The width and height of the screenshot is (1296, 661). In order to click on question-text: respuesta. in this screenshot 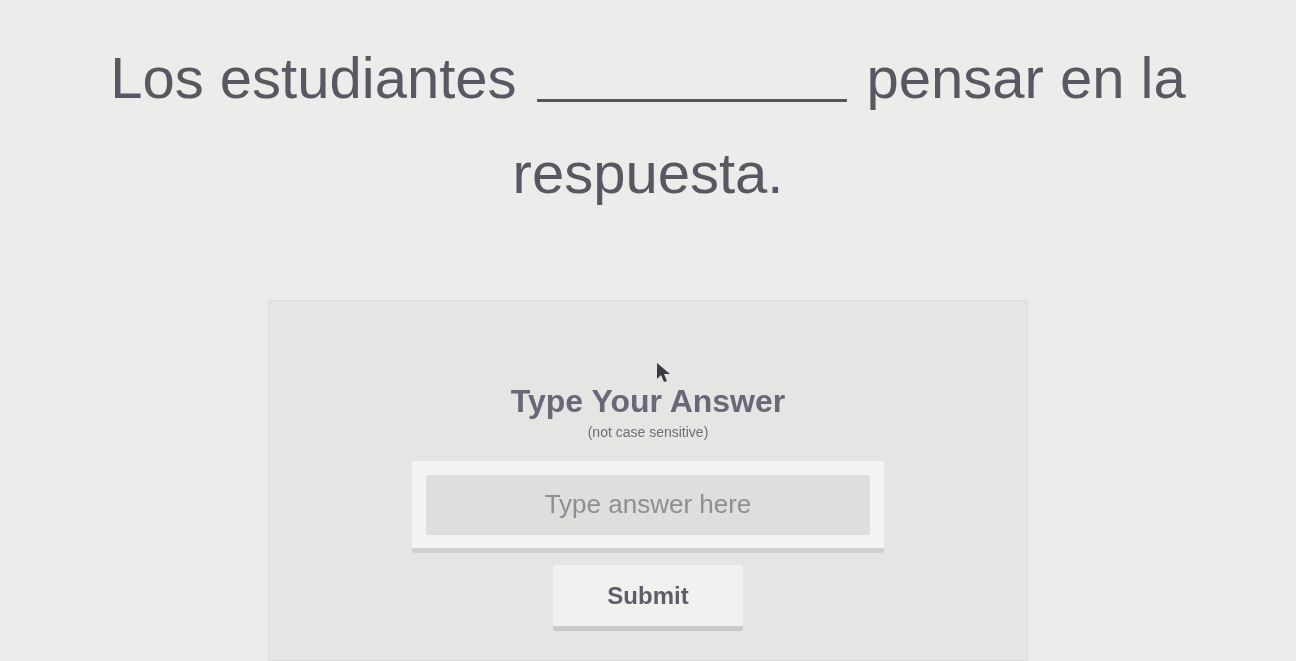, I will do `click(648, 172)`.